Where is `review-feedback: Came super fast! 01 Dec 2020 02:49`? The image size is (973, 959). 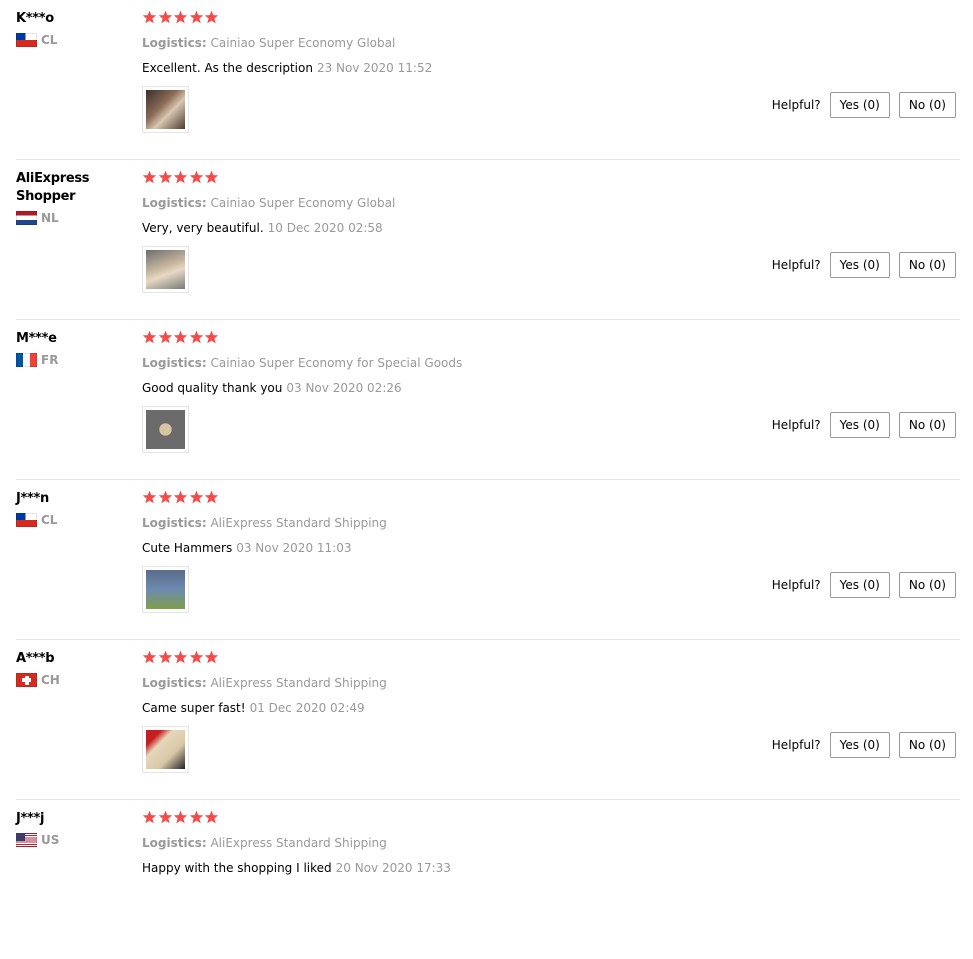 review-feedback: Came super fast! 01 Dec 2020 02:49 is located at coordinates (253, 708).